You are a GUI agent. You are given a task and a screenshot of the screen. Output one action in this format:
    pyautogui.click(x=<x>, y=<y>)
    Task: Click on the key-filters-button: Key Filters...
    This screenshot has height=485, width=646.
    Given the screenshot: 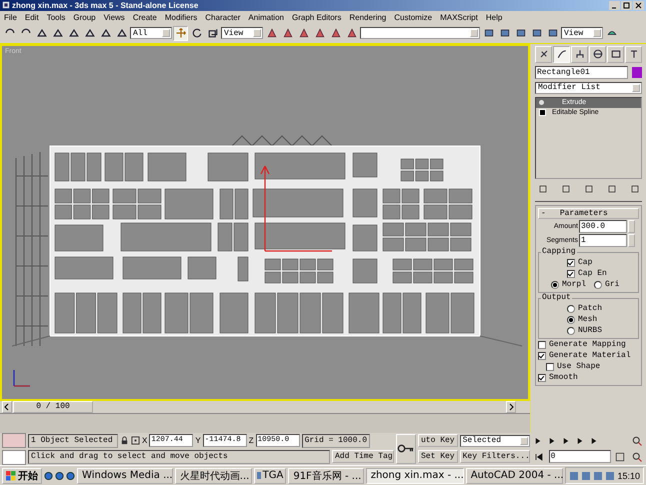 What is the action you would take?
    pyautogui.click(x=495, y=457)
    